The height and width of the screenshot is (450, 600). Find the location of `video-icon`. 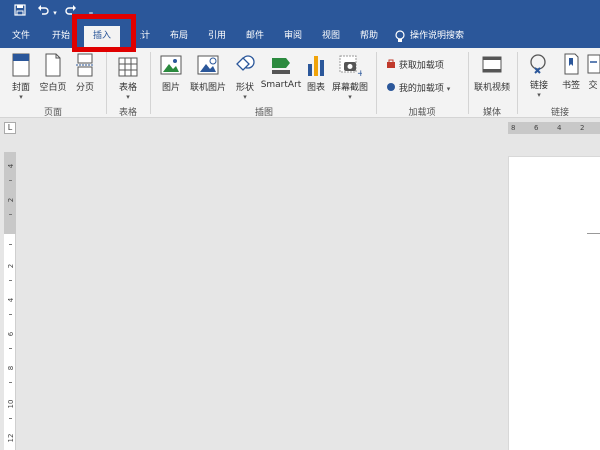

video-icon is located at coordinates (492, 64).